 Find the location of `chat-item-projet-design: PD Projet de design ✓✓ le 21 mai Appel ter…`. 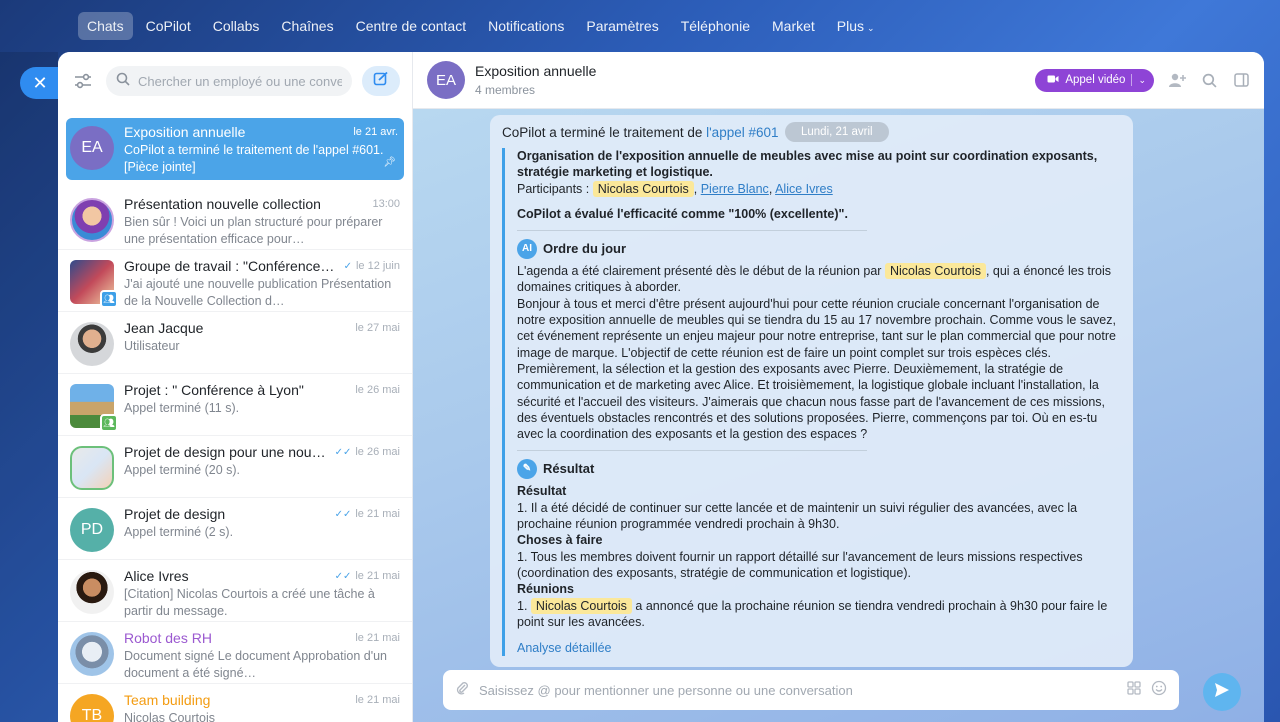

chat-item-projet-design: PD Projet de design ✓✓ le 21 mai Appel ter… is located at coordinates (235, 529).